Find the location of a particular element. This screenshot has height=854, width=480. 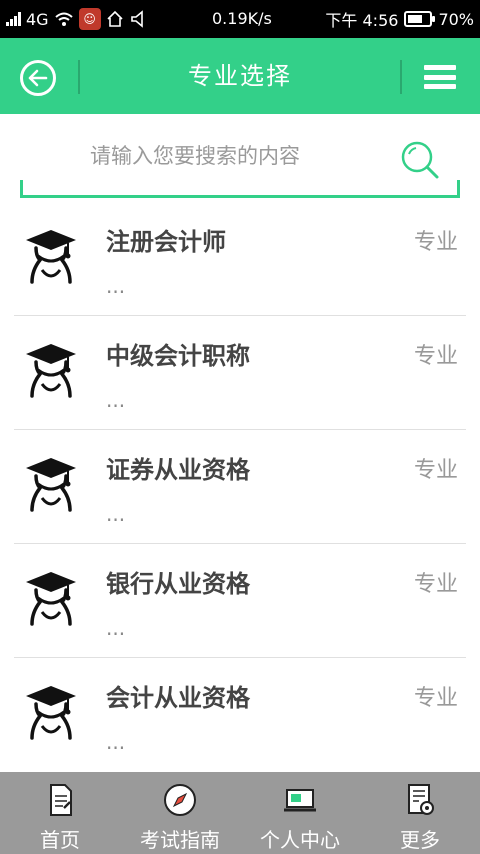

speaker-icon is located at coordinates (136, 19).